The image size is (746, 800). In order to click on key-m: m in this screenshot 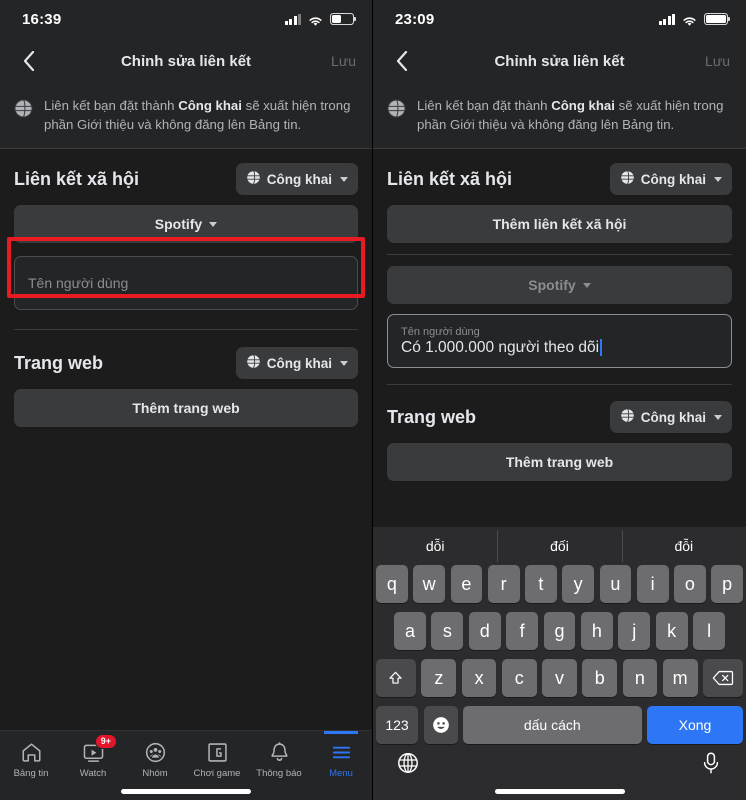, I will do `click(680, 678)`.